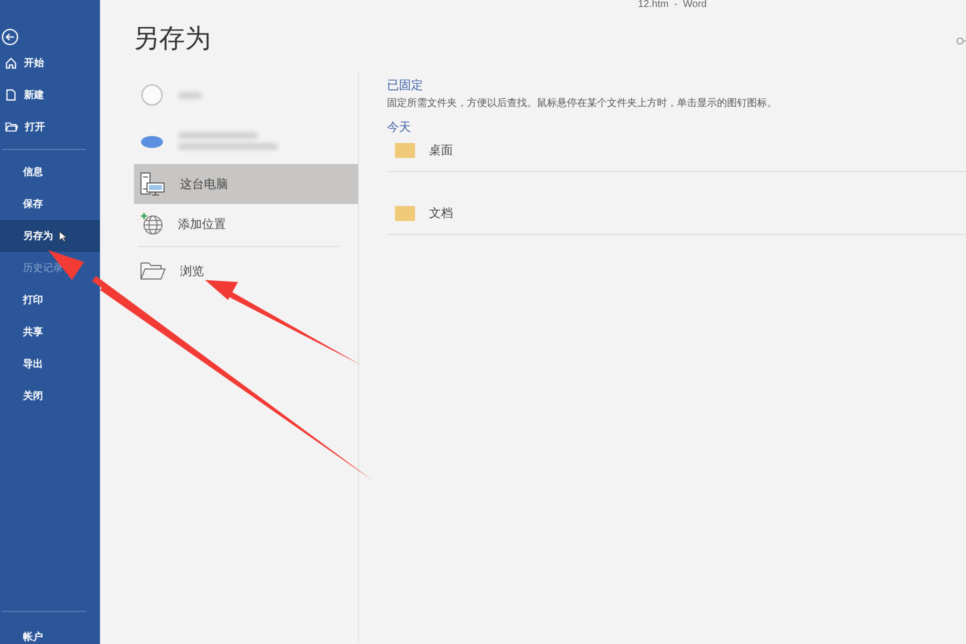 Image resolution: width=966 pixels, height=644 pixels. Describe the element at coordinates (11, 95) in the screenshot. I see `document-icon` at that location.